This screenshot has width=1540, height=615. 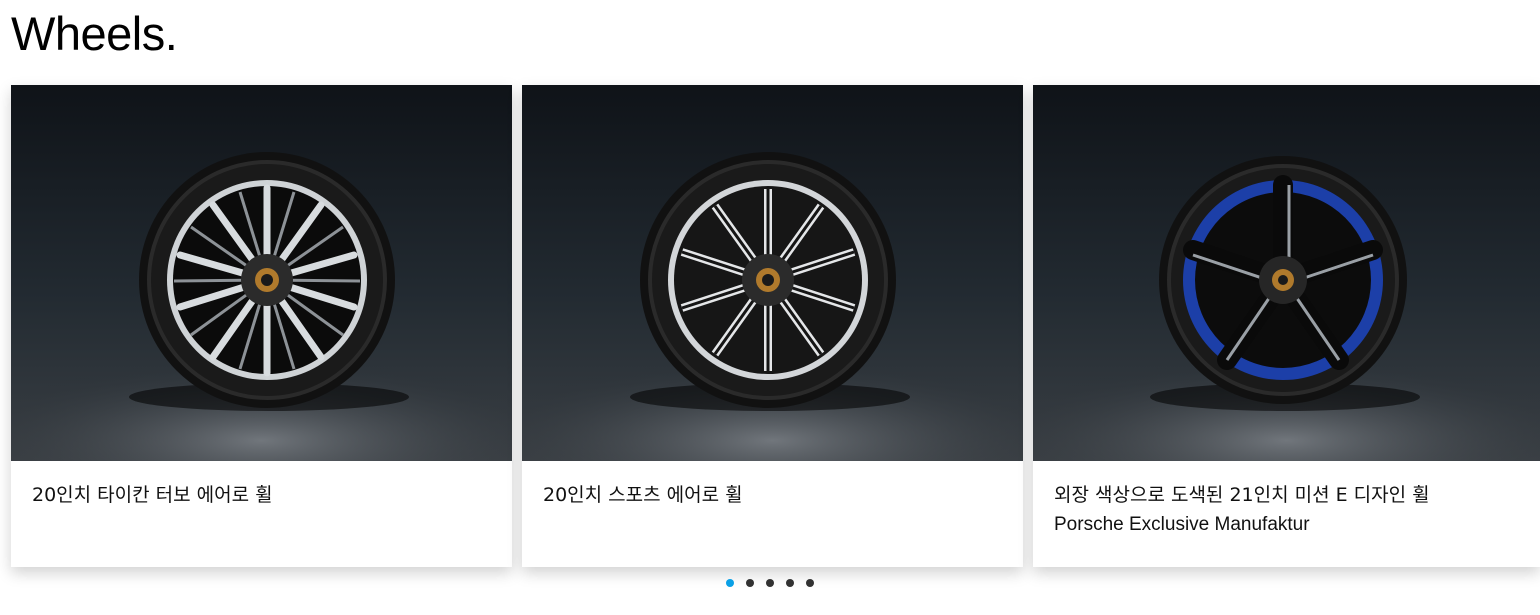 What do you see at coordinates (1182, 524) in the screenshot?
I see `wheel-card-3-subtitle: Porsche Exclusive Manufaktur` at bounding box center [1182, 524].